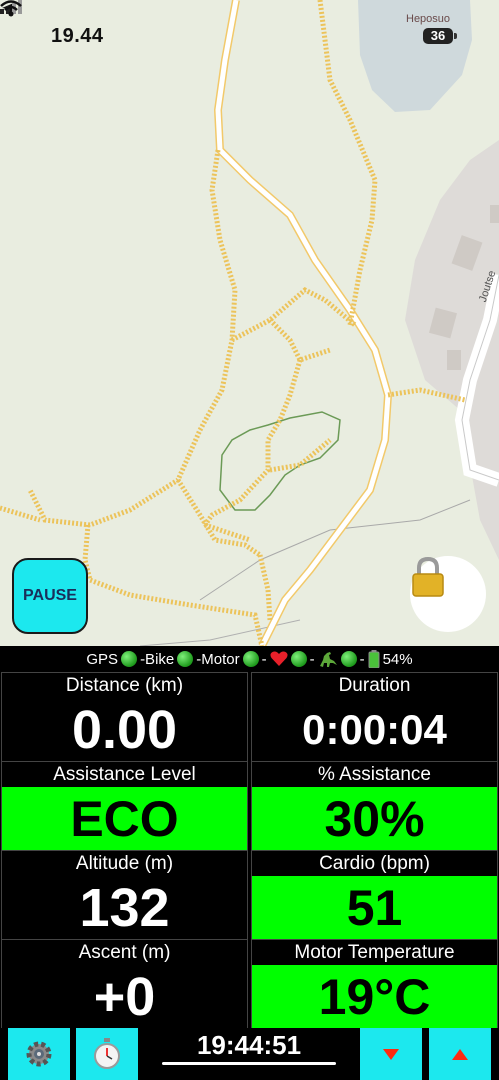  Describe the element at coordinates (374, 774) in the screenshot. I see `assistance-percent-label: % Assistance` at that location.